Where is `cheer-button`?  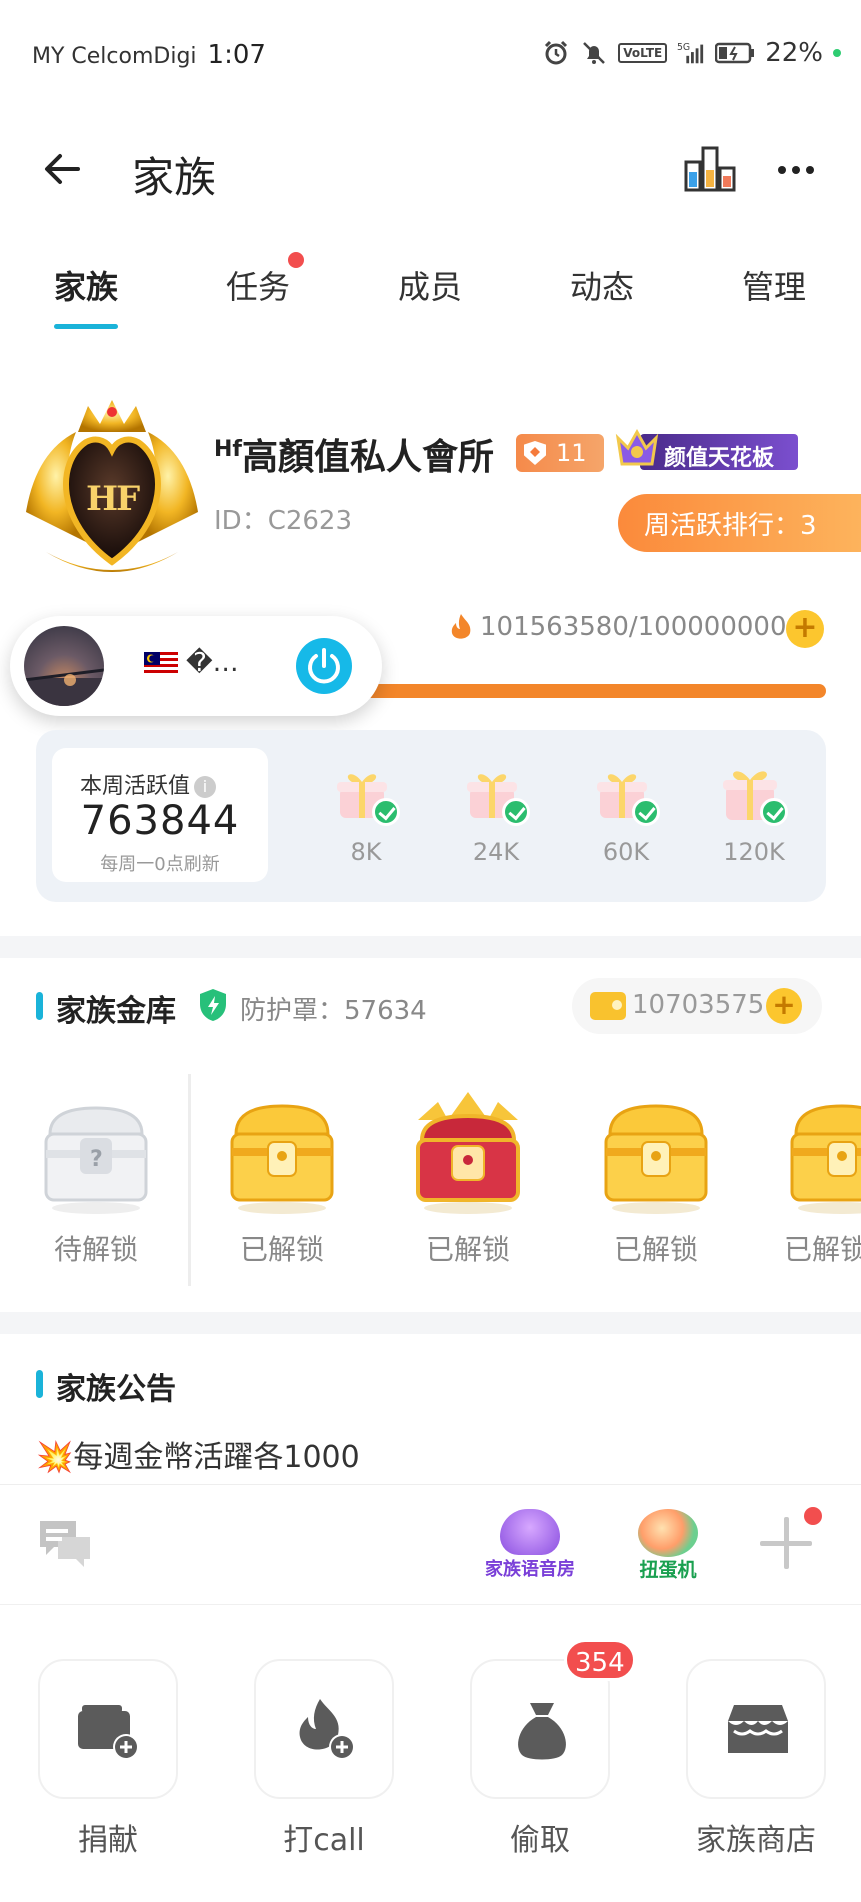 cheer-button is located at coordinates (324, 1729).